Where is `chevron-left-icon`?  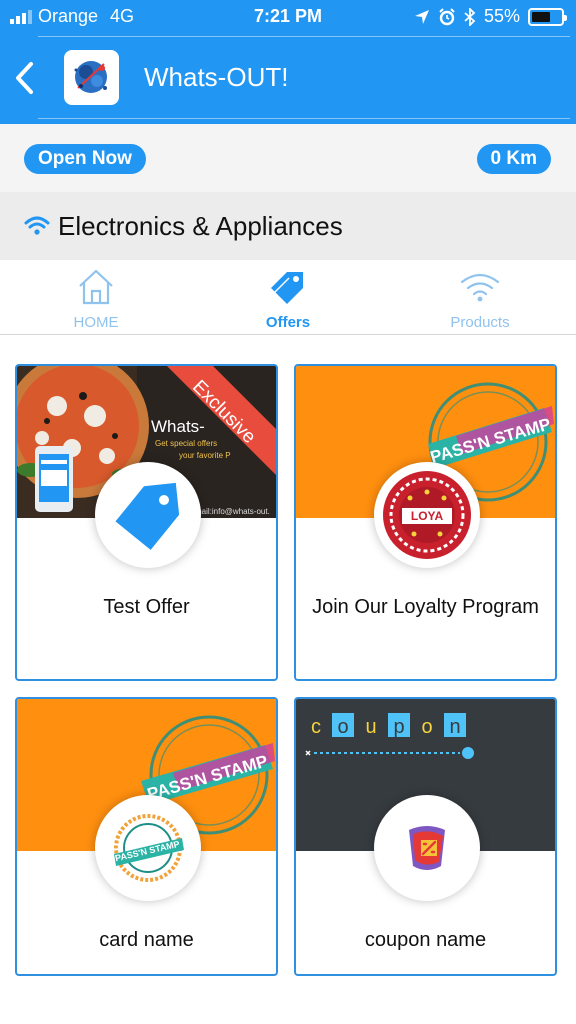
chevron-left-icon is located at coordinates (24, 78).